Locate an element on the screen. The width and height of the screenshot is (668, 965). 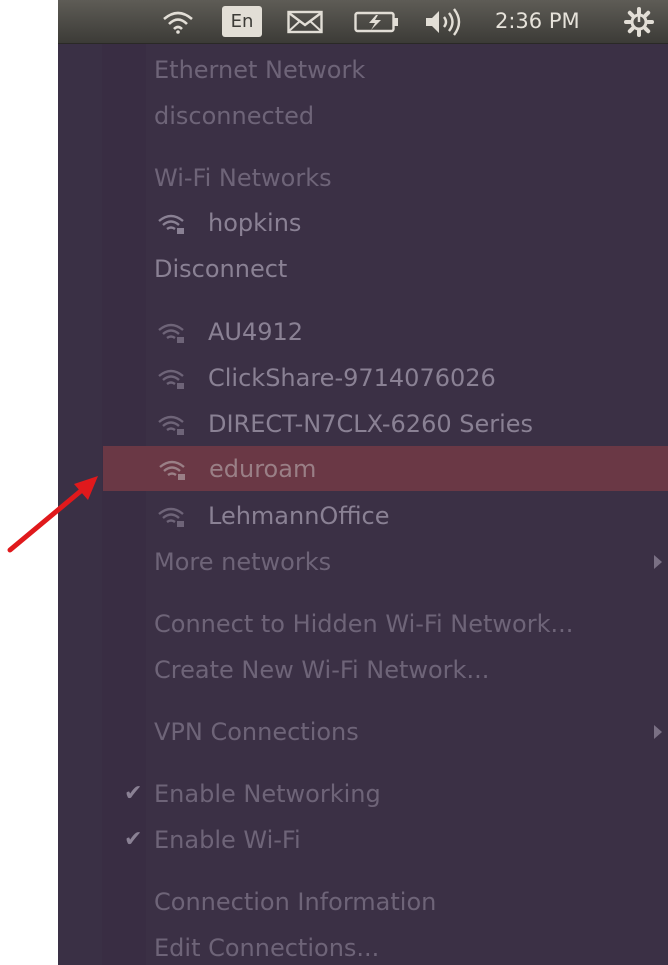
settings-gear-icon is located at coordinates (639, 21).